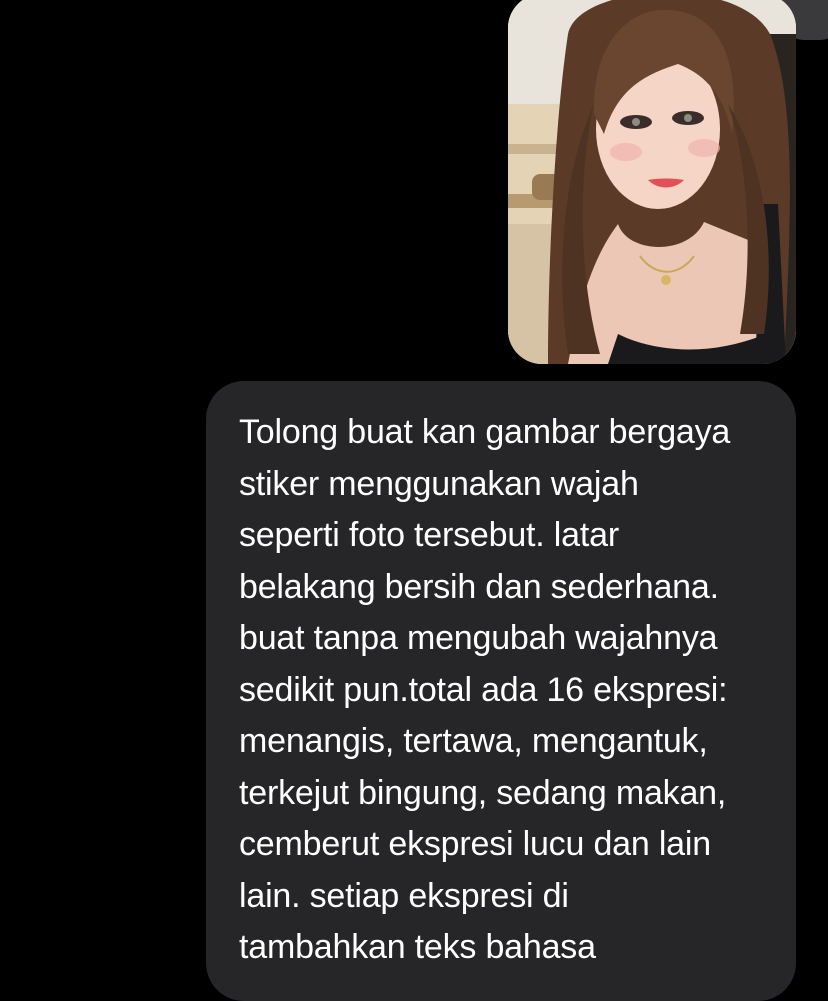  I want to click on photo-attachment-bubble, so click(652, 182).